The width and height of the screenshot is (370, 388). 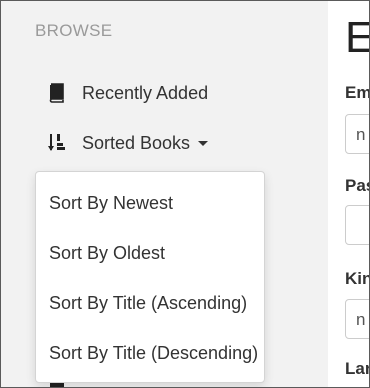 What do you see at coordinates (145, 92) in the screenshot?
I see `sidebar-item-label: Recently Added` at bounding box center [145, 92].